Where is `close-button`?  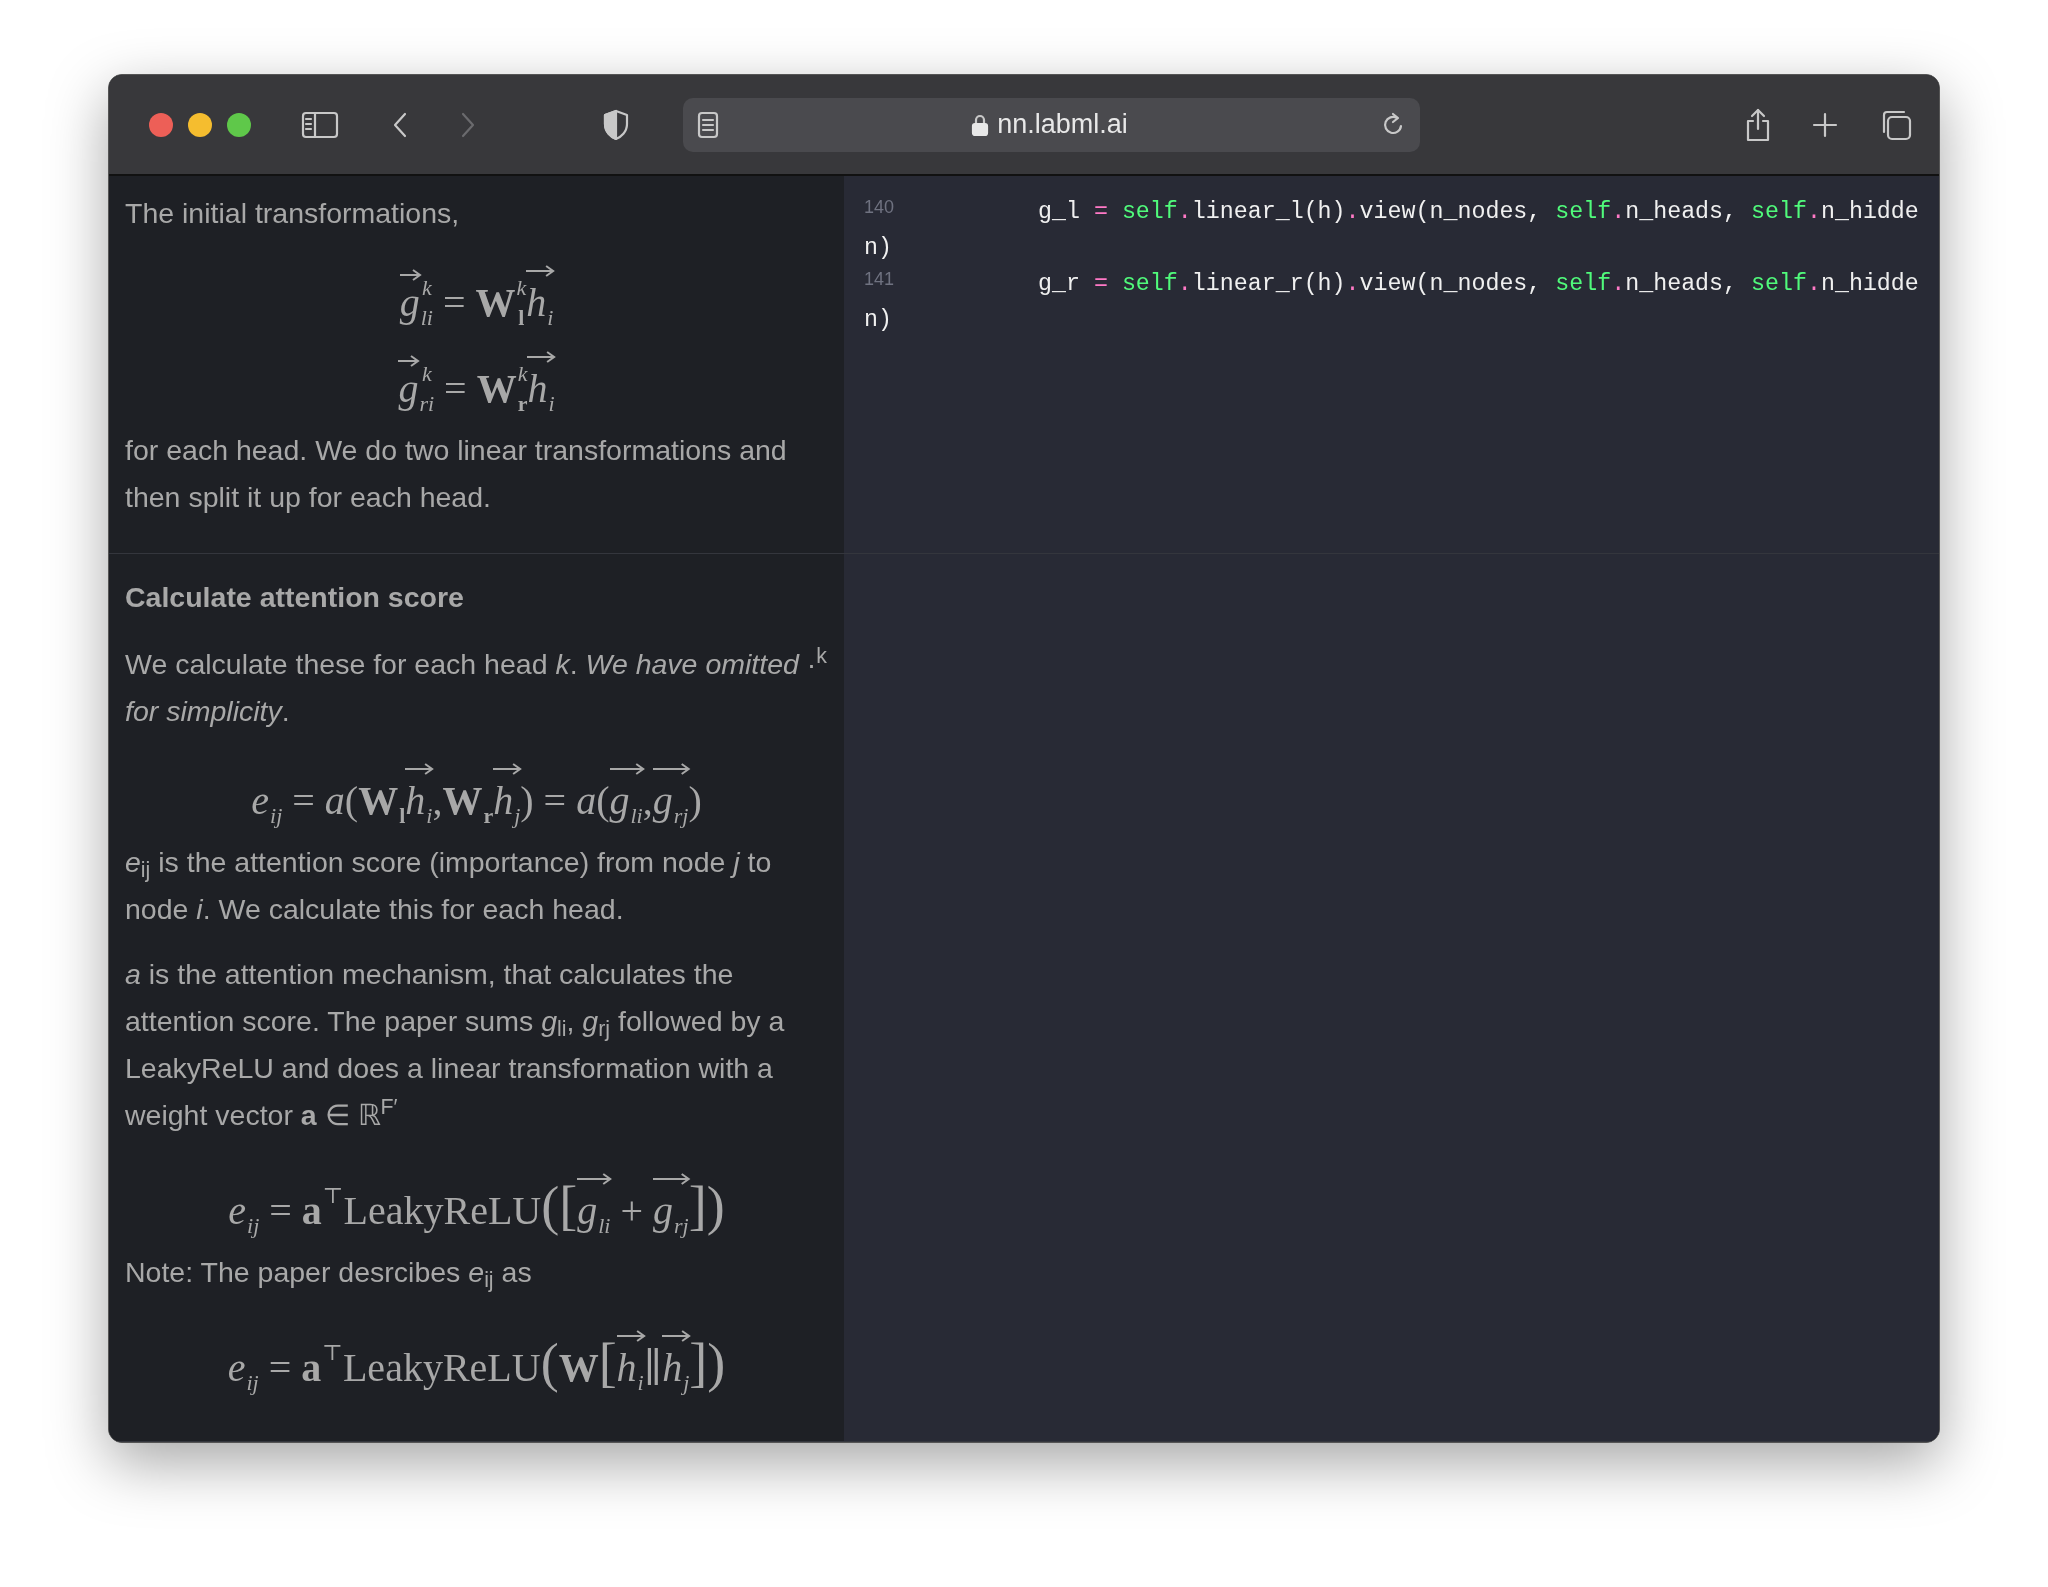
close-button is located at coordinates (161, 124).